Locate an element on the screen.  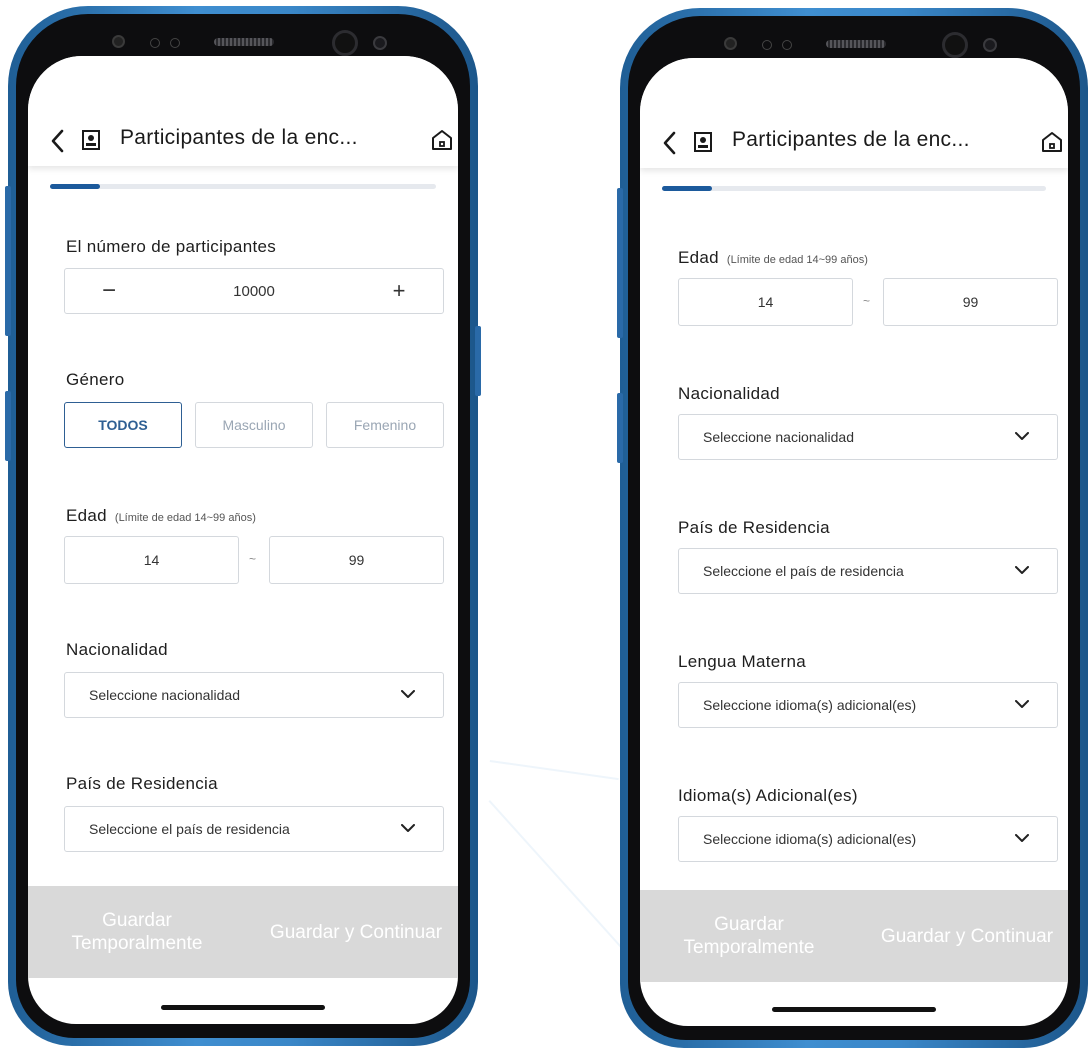
increment-button: + is located at coordinates (399, 291).